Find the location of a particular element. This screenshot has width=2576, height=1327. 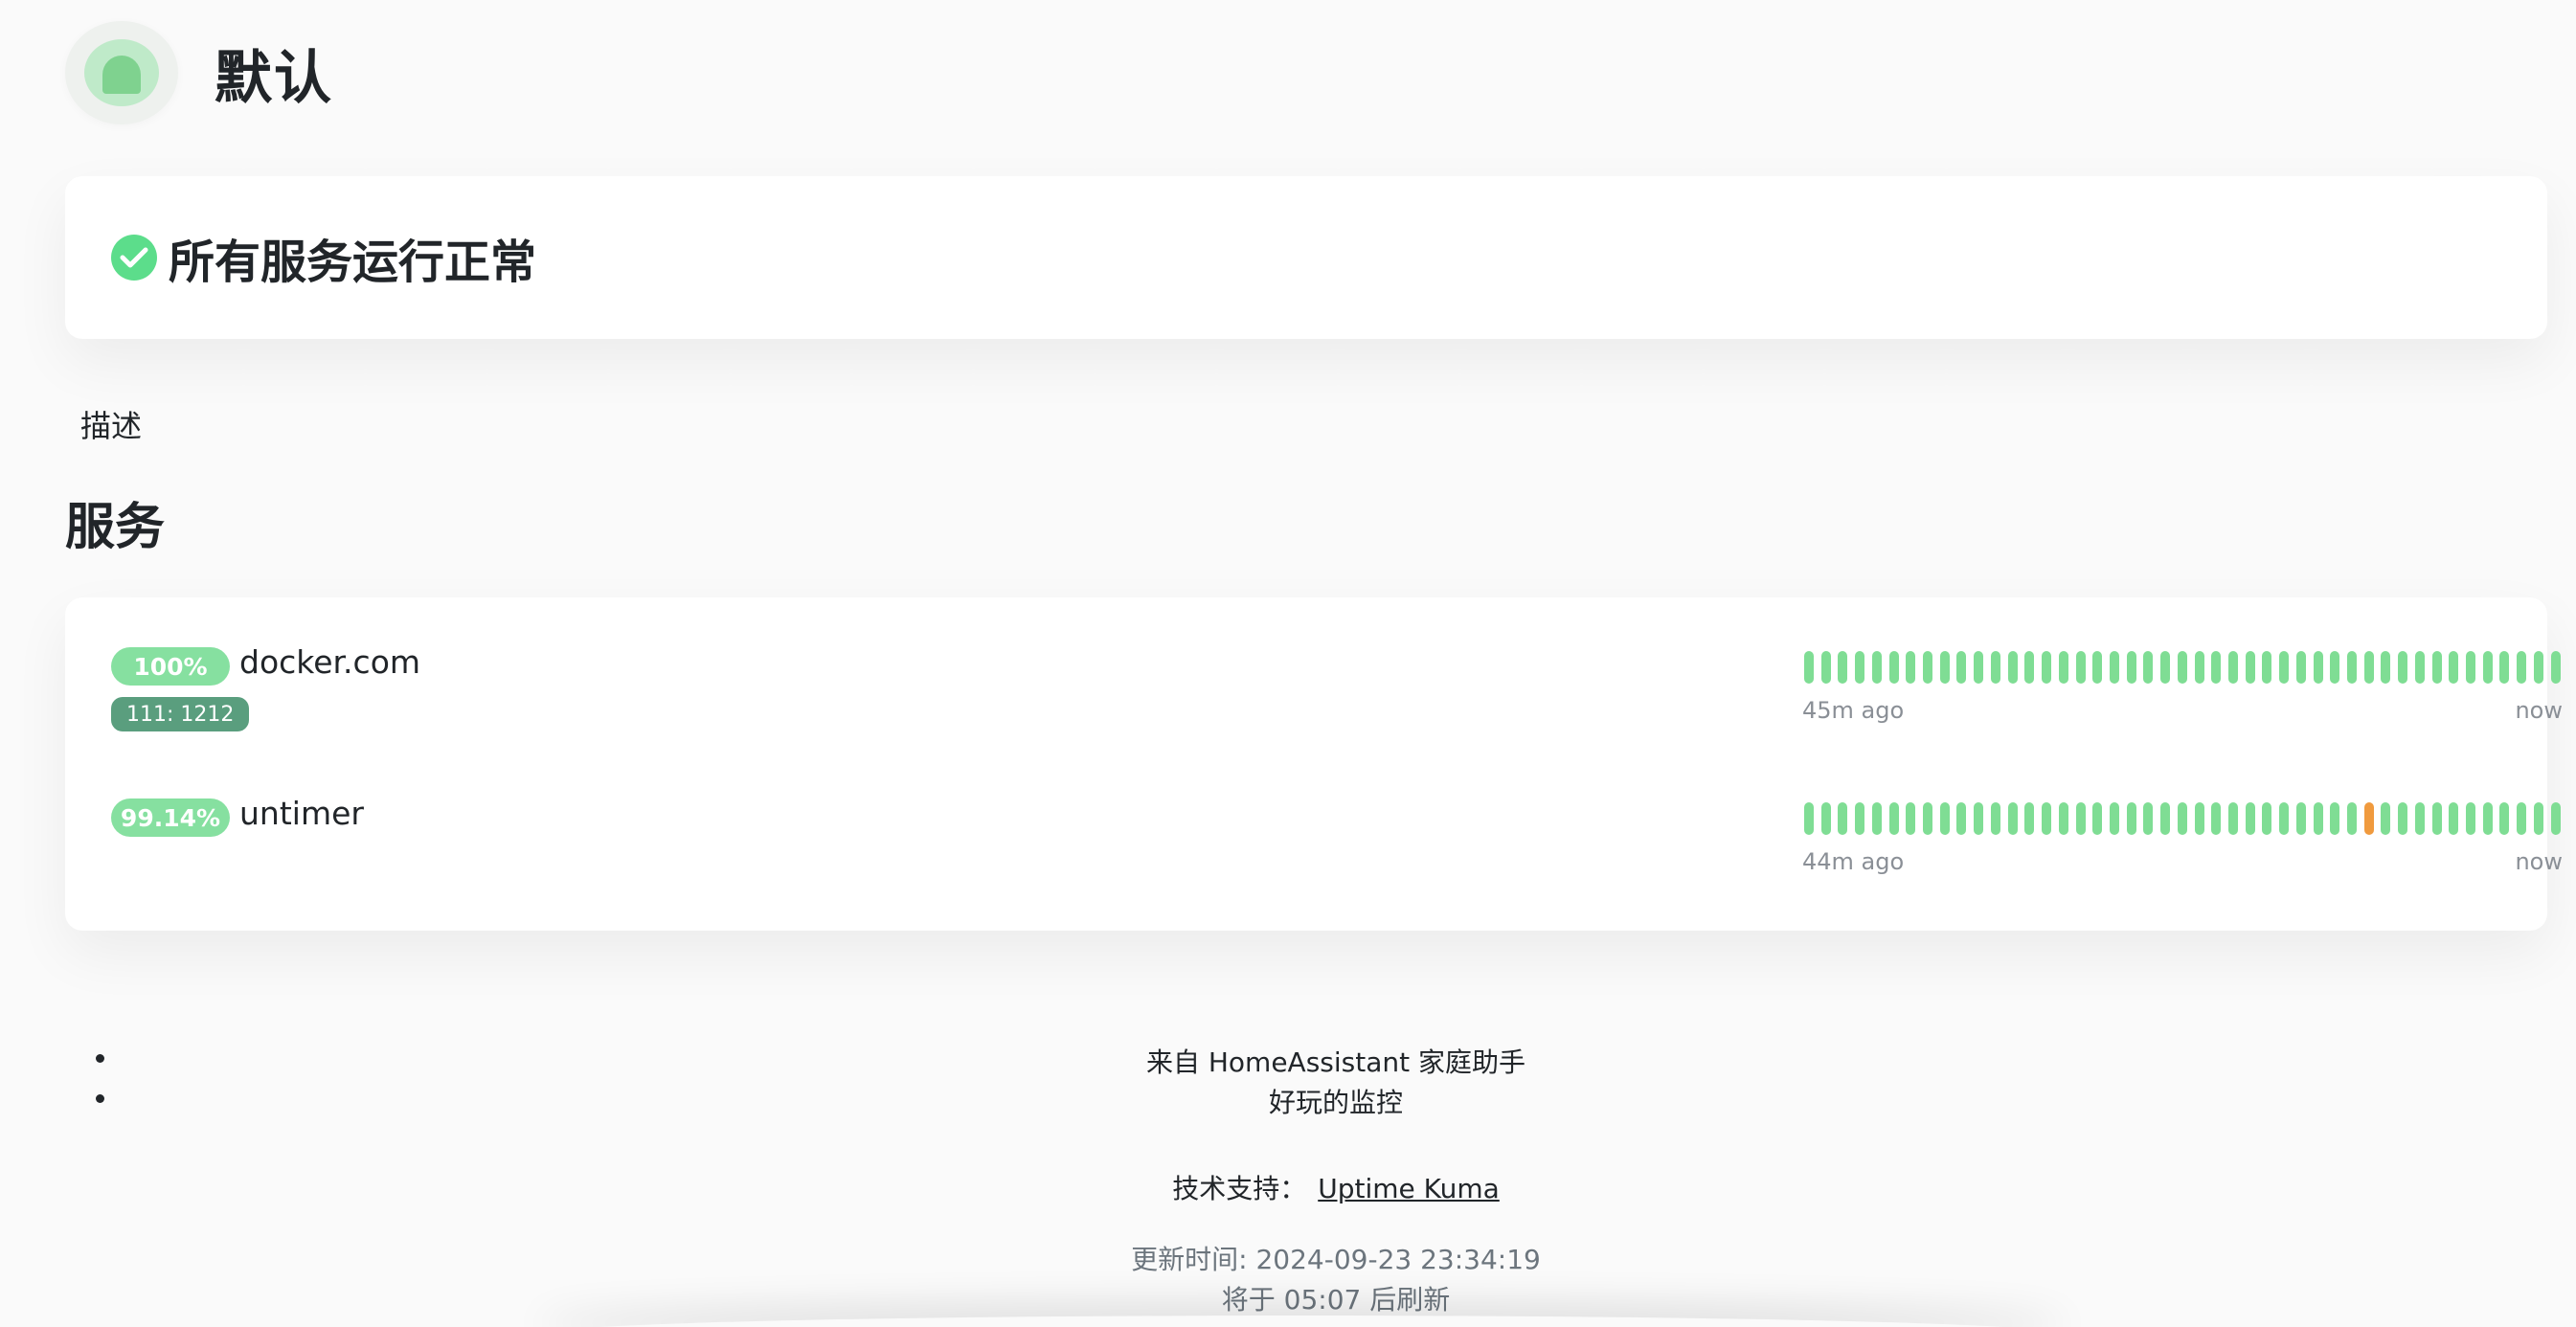

monitor-item-untimer: 99.14% untimer 44m ago now is located at coordinates (1337, 854).